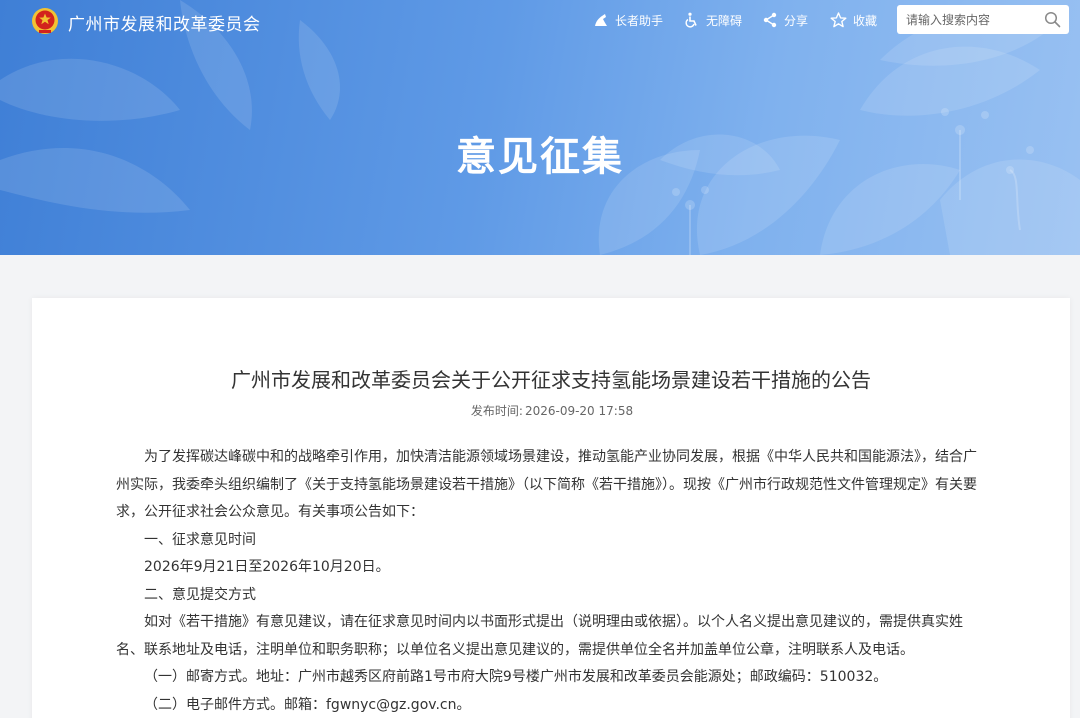 This screenshot has height=718, width=1080. Describe the element at coordinates (579, 411) in the screenshot. I see `publish-time-value: 2026-09-20 17:58` at that location.